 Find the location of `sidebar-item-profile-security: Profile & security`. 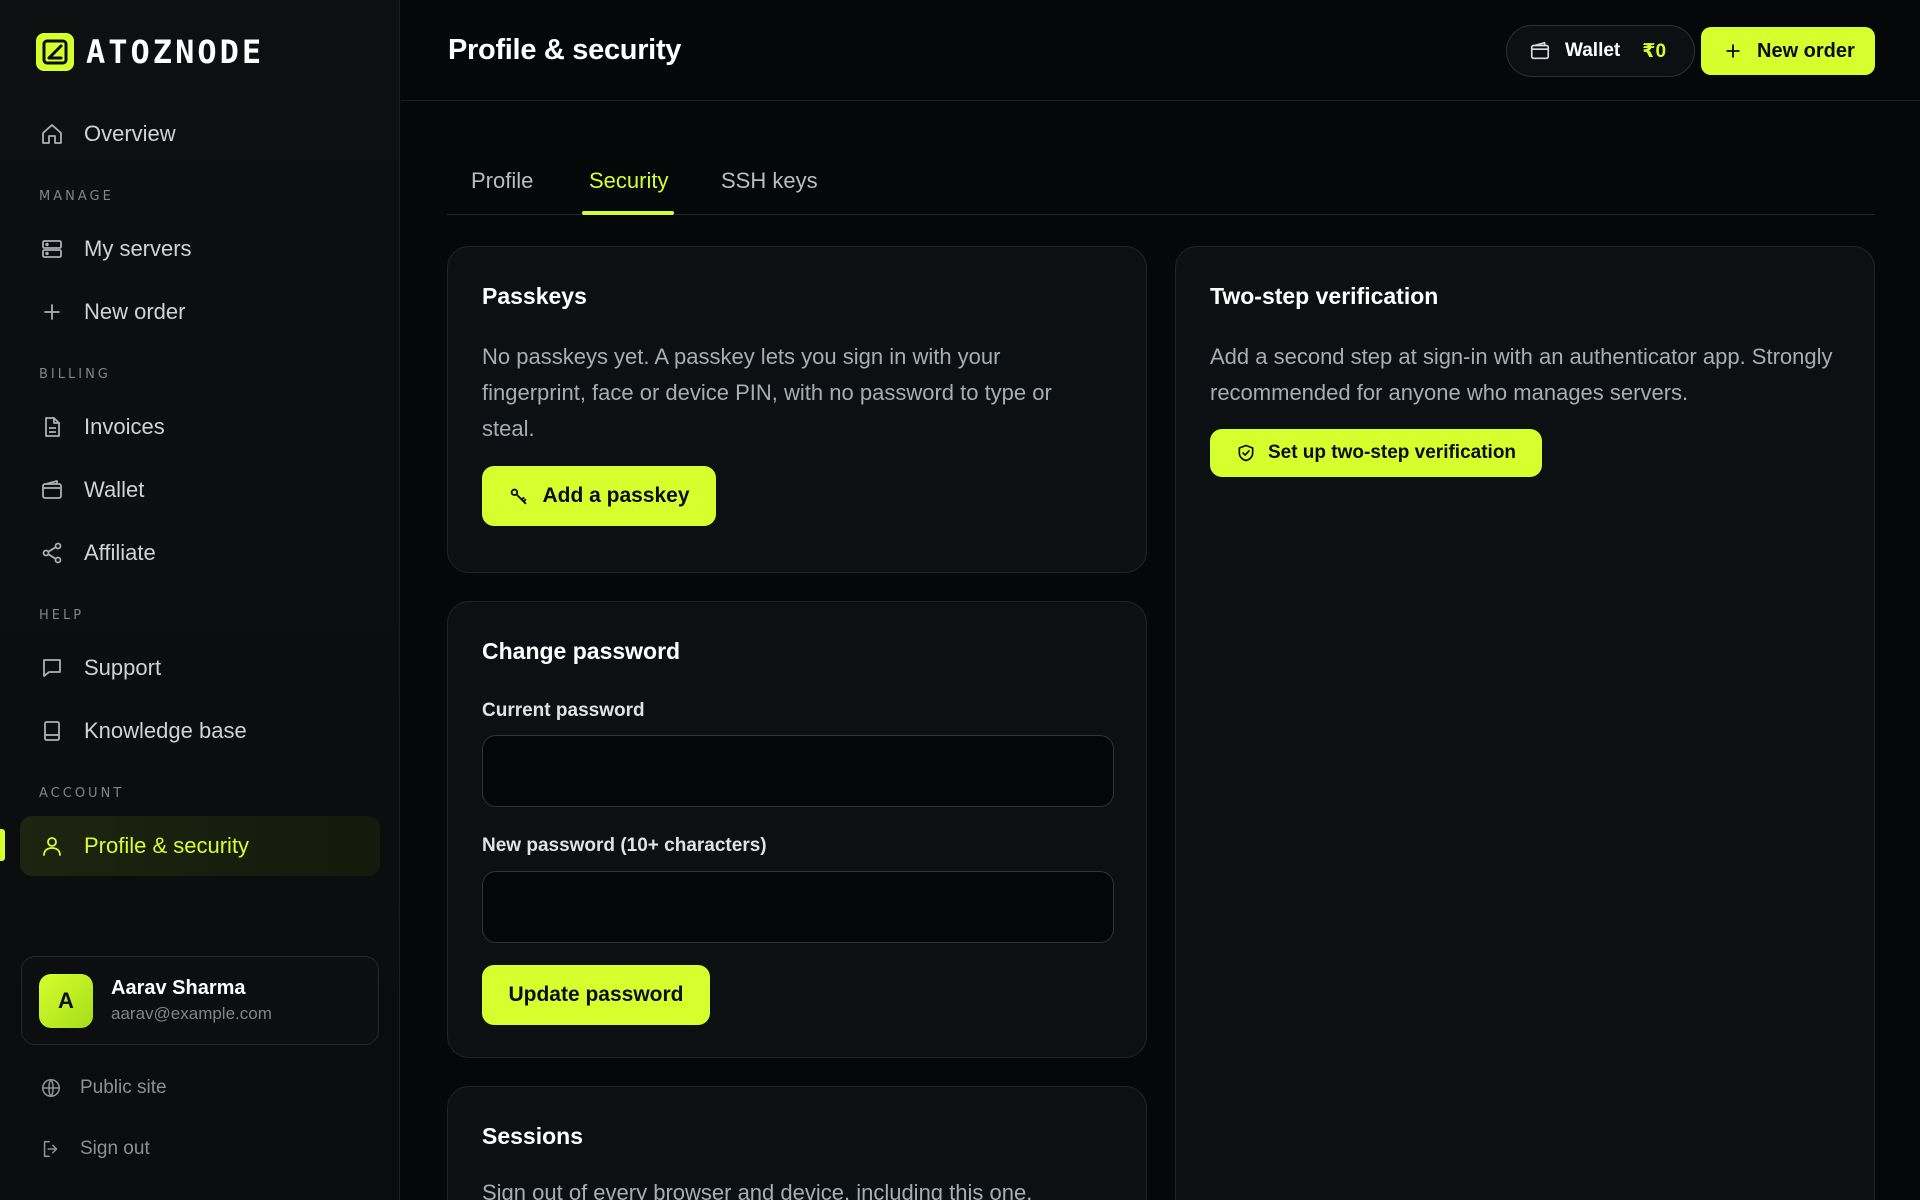

sidebar-item-profile-security: Profile & security is located at coordinates (200, 846).